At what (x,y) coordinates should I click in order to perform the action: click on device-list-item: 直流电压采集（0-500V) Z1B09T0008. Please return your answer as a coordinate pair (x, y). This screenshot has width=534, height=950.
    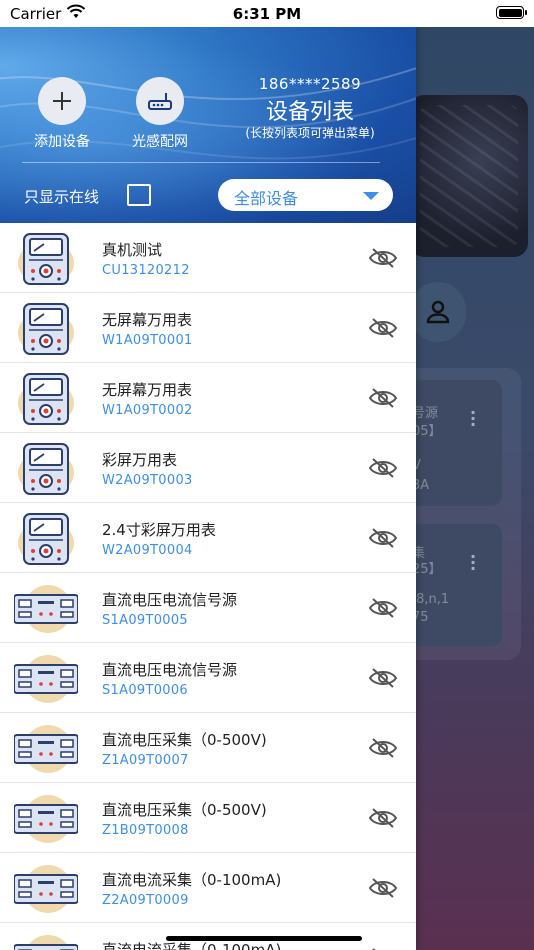
    Looking at the image, I should click on (208, 818).